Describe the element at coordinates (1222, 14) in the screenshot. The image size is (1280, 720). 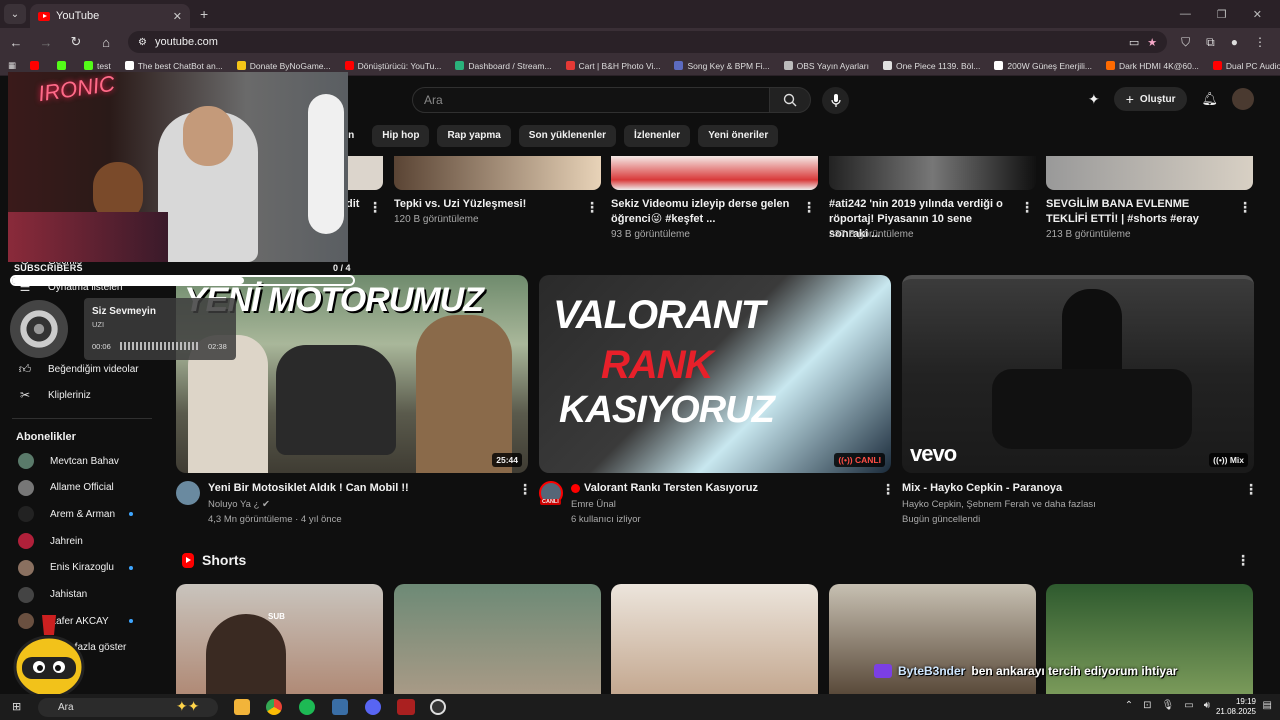
I see `maximize-icon: ❐` at that location.